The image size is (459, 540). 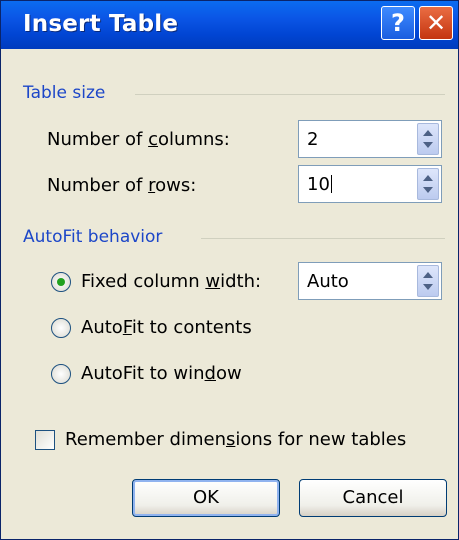 I want to click on cancel-button: Cancel, so click(x=373, y=498).